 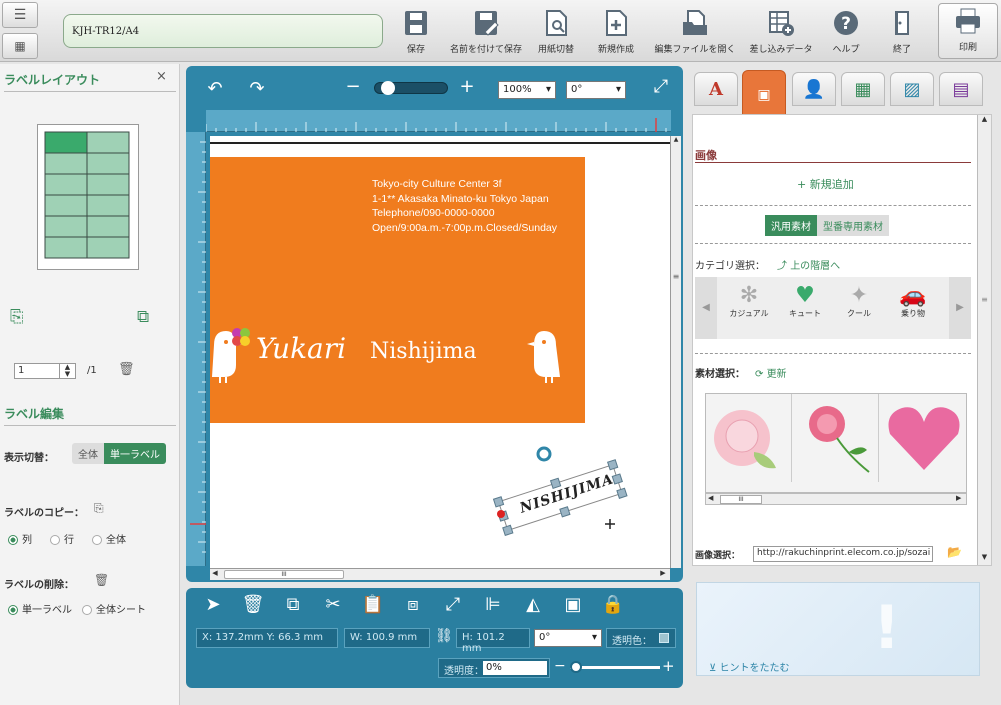 I want to click on collapse-hint-button: ⊻ ヒントをたたむ, so click(x=749, y=666).